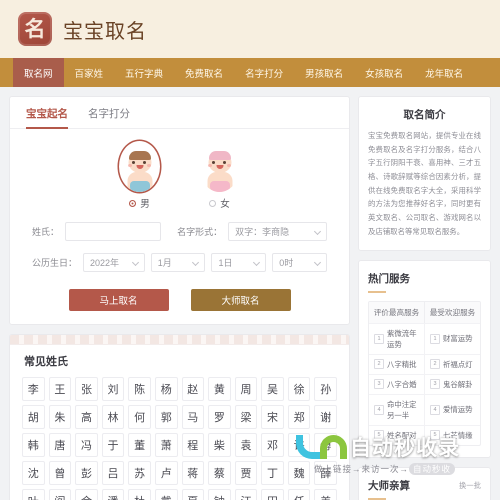 Image resolution: width=500 pixels, height=500 pixels. What do you see at coordinates (277, 231) in the screenshot?
I see `name-style-select: 双字：李商隐` at bounding box center [277, 231].